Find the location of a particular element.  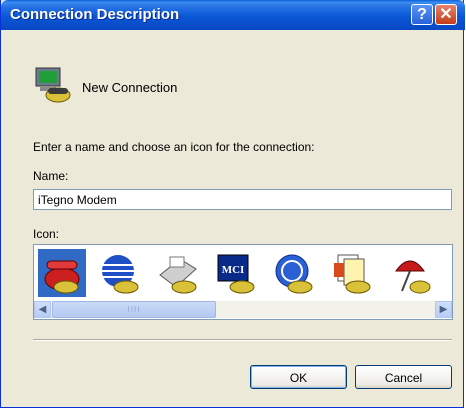

fax-machine-icon is located at coordinates (178, 273).